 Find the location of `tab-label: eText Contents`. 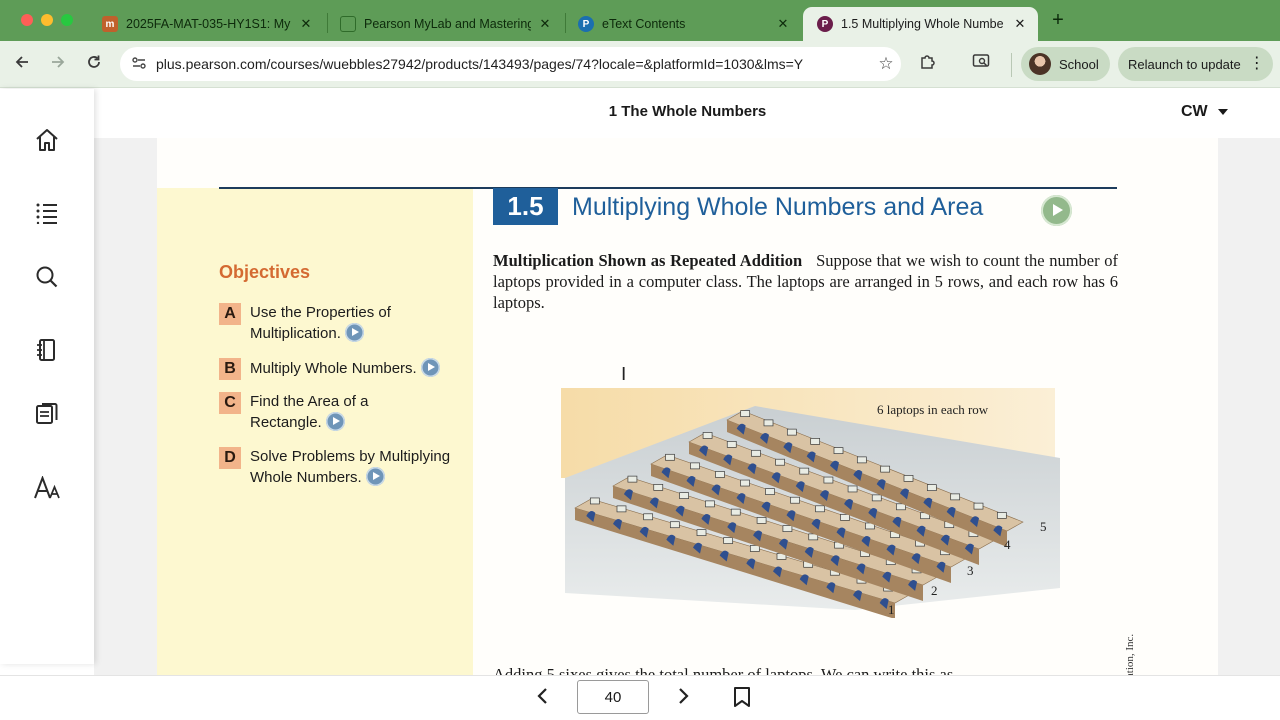

tab-label: eText Contents is located at coordinates (644, 24).